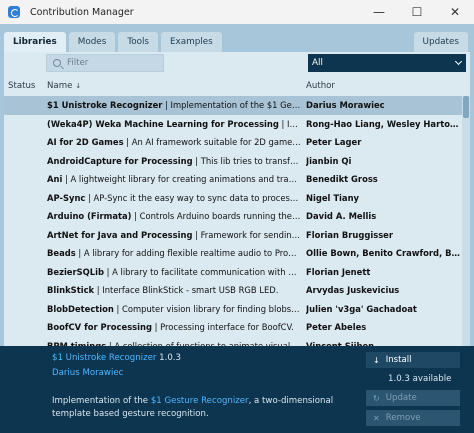 The width and height of the screenshot is (474, 433). What do you see at coordinates (338, 271) in the screenshot?
I see `library-author: Florian Jenett` at bounding box center [338, 271].